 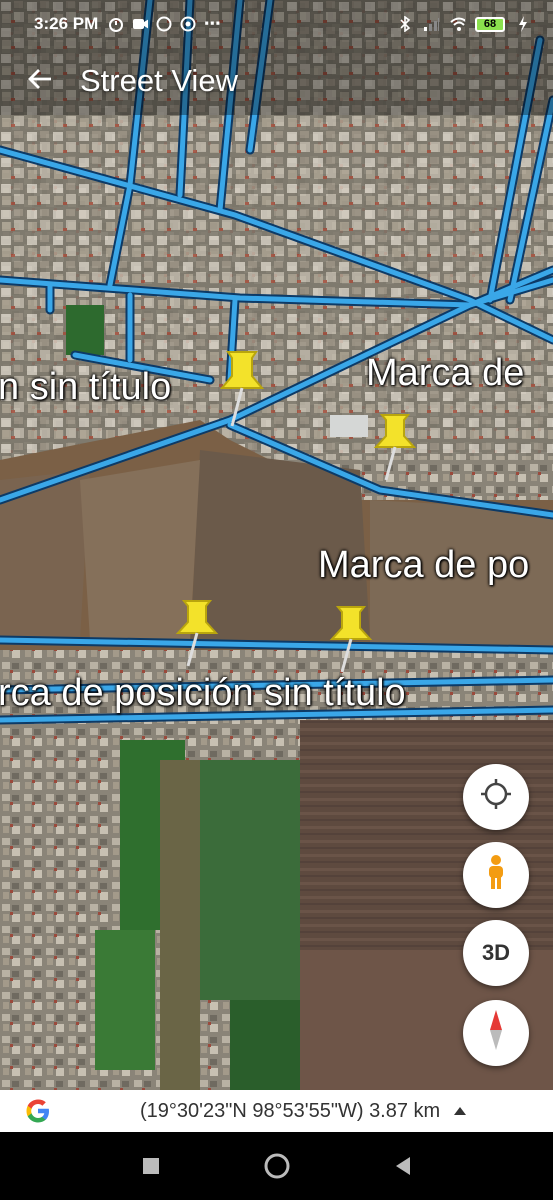 I want to click on app-icon, so click(x=188, y=24).